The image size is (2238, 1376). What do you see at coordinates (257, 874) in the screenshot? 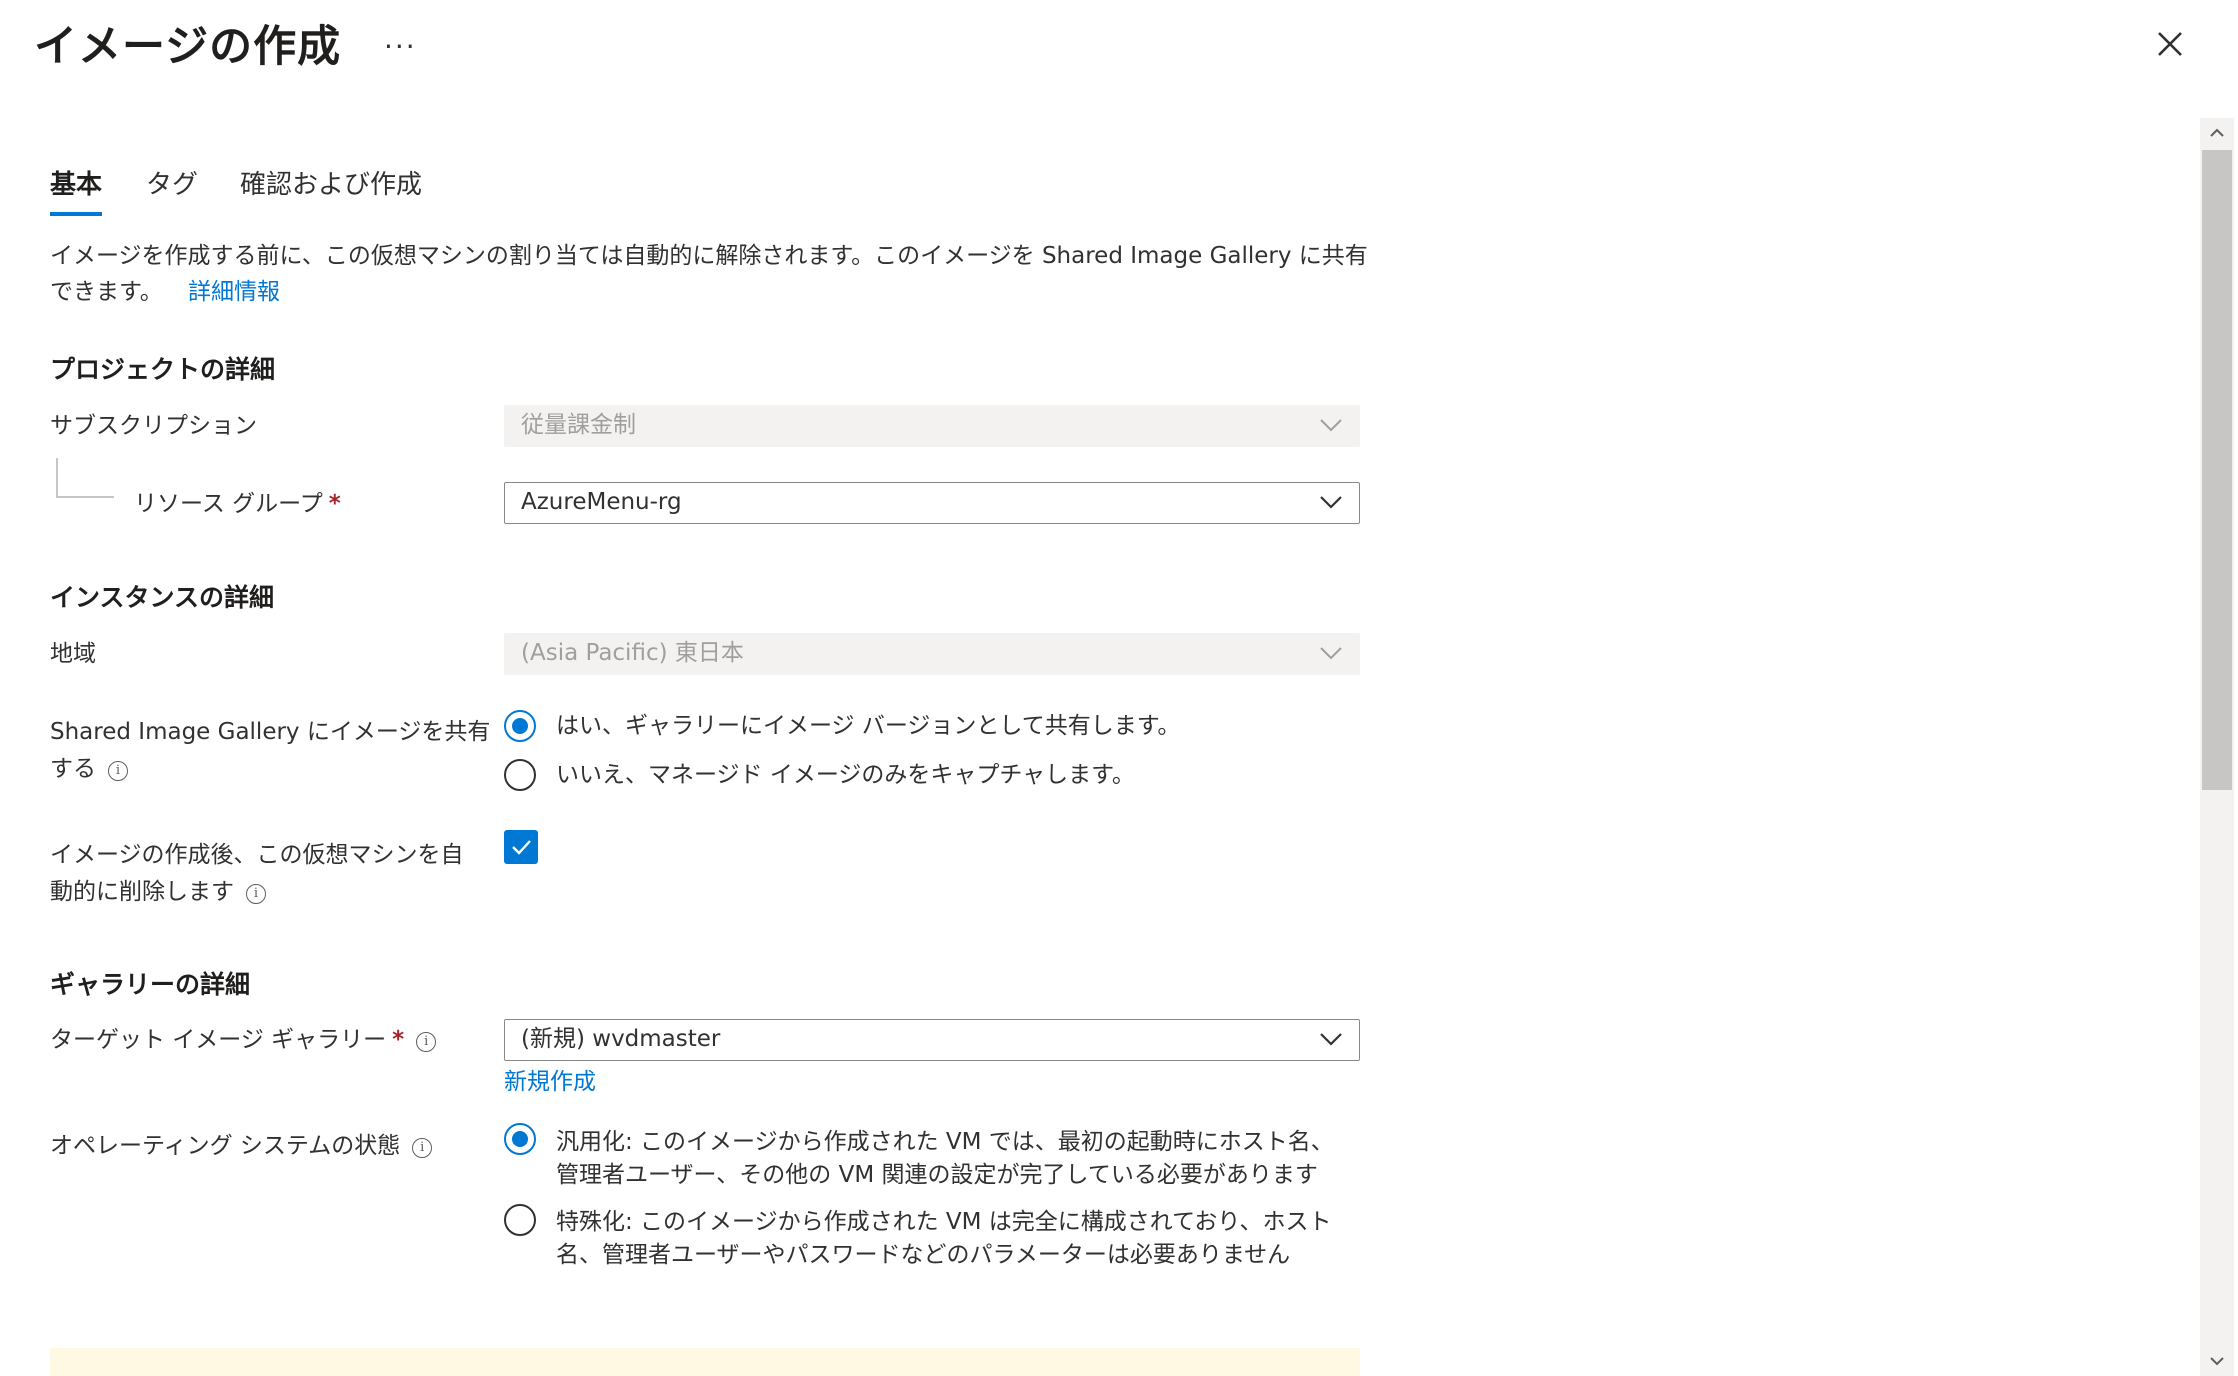
I see `auto-delete-label: イメージの作成後、この仮想マシンを自 動的に削除します i` at bounding box center [257, 874].